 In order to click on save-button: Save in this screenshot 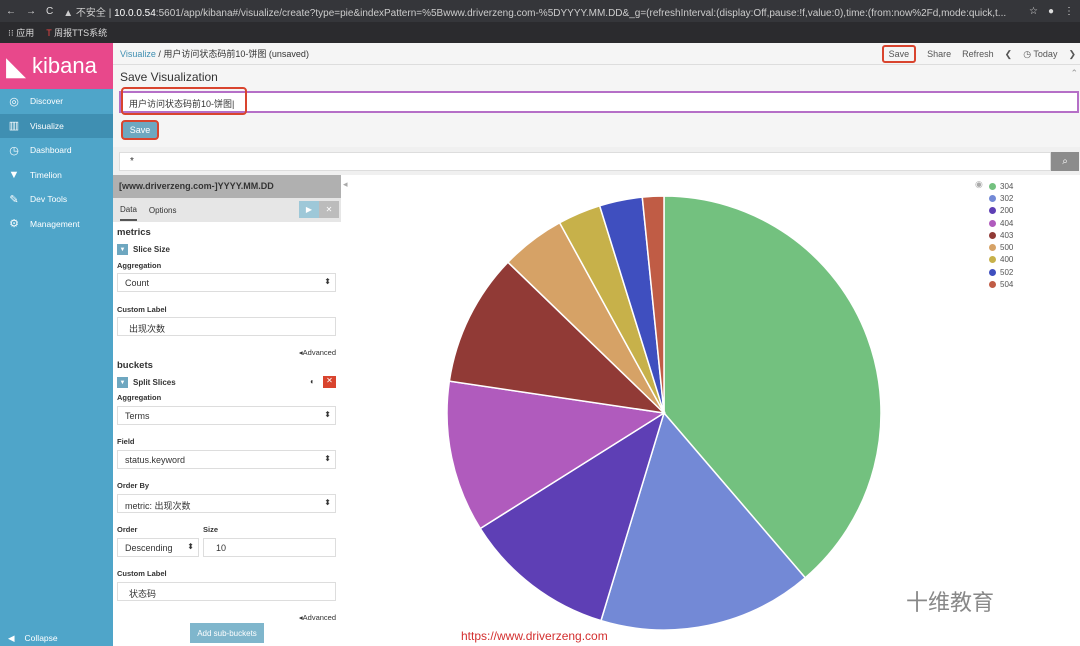, I will do `click(899, 54)`.